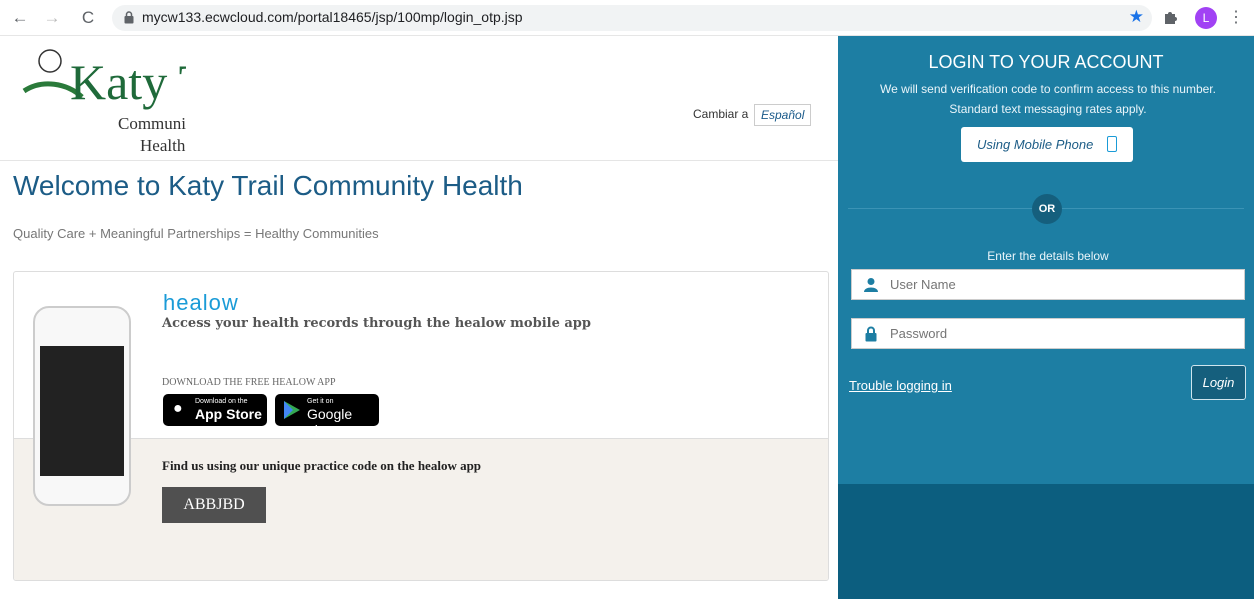  Describe the element at coordinates (1236, 18) in the screenshot. I see `menu-kebab-icon: ⋮` at that location.